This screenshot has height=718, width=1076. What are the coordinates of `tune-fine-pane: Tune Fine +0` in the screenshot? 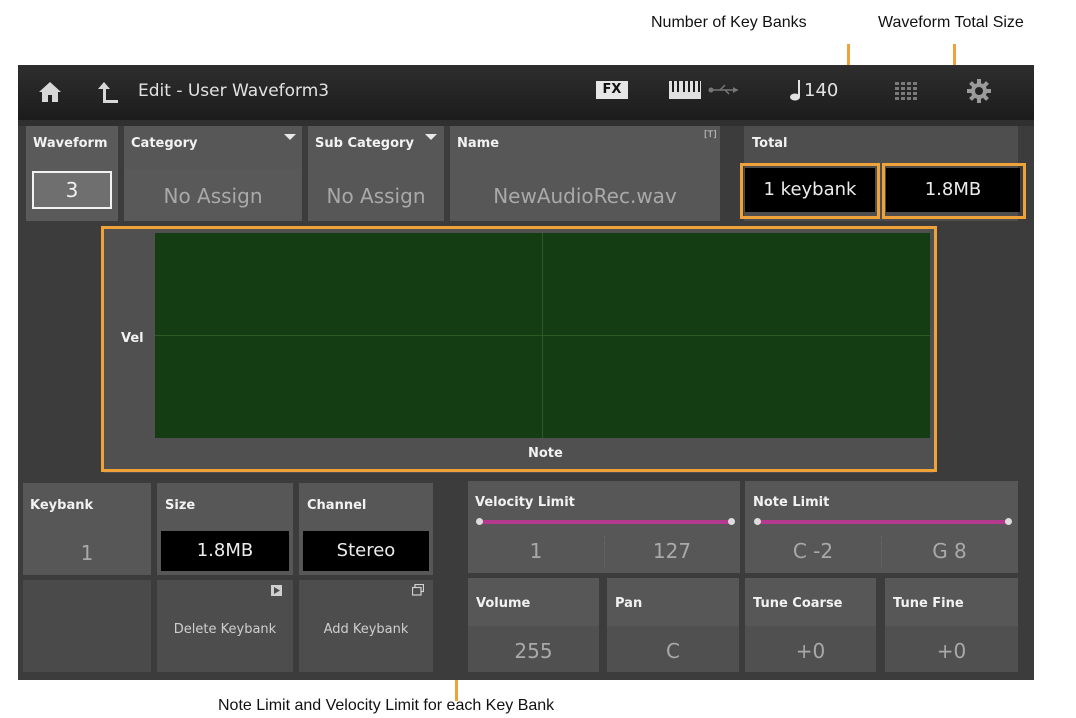 It's located at (951, 625).